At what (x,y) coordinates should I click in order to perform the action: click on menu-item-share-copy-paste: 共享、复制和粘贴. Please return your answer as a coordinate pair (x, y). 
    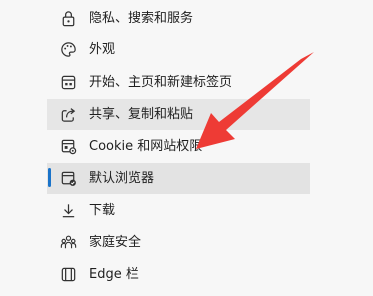
    Looking at the image, I should click on (178, 114).